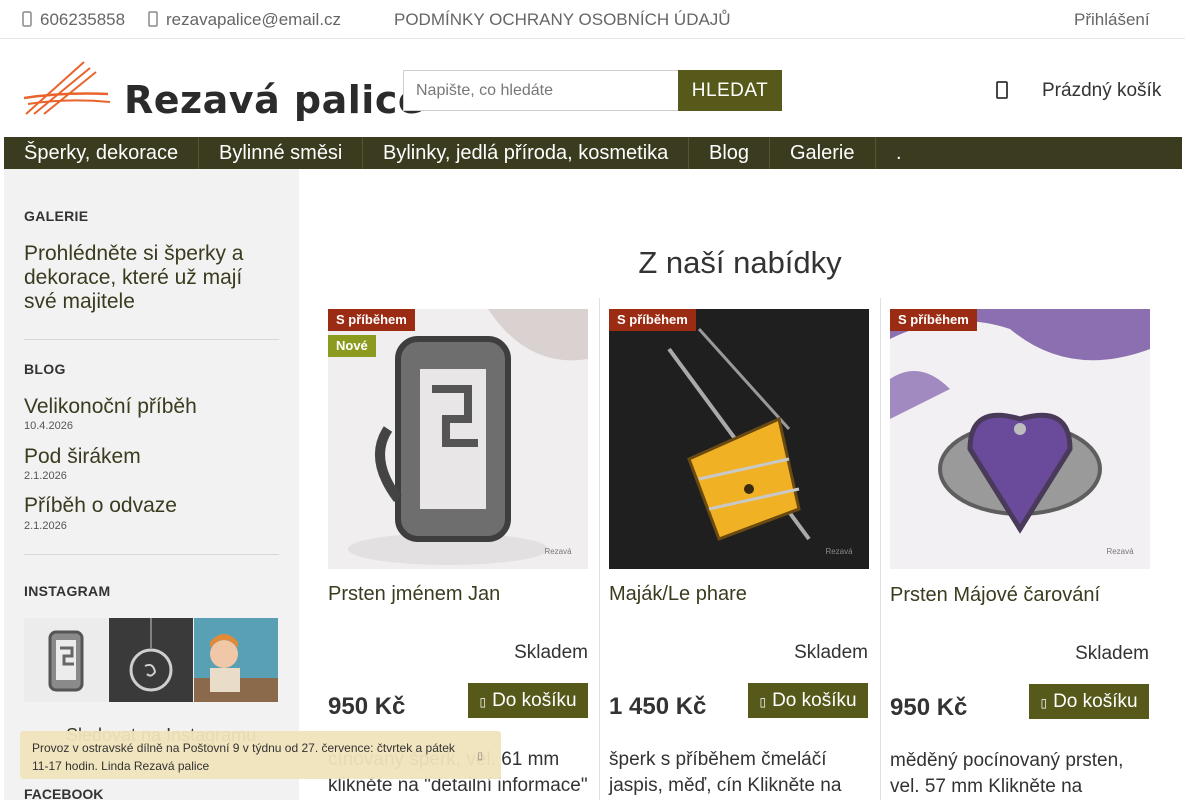 The image size is (1200, 802). What do you see at coordinates (480, 757) in the screenshot?
I see `close-icon: ▯` at bounding box center [480, 757].